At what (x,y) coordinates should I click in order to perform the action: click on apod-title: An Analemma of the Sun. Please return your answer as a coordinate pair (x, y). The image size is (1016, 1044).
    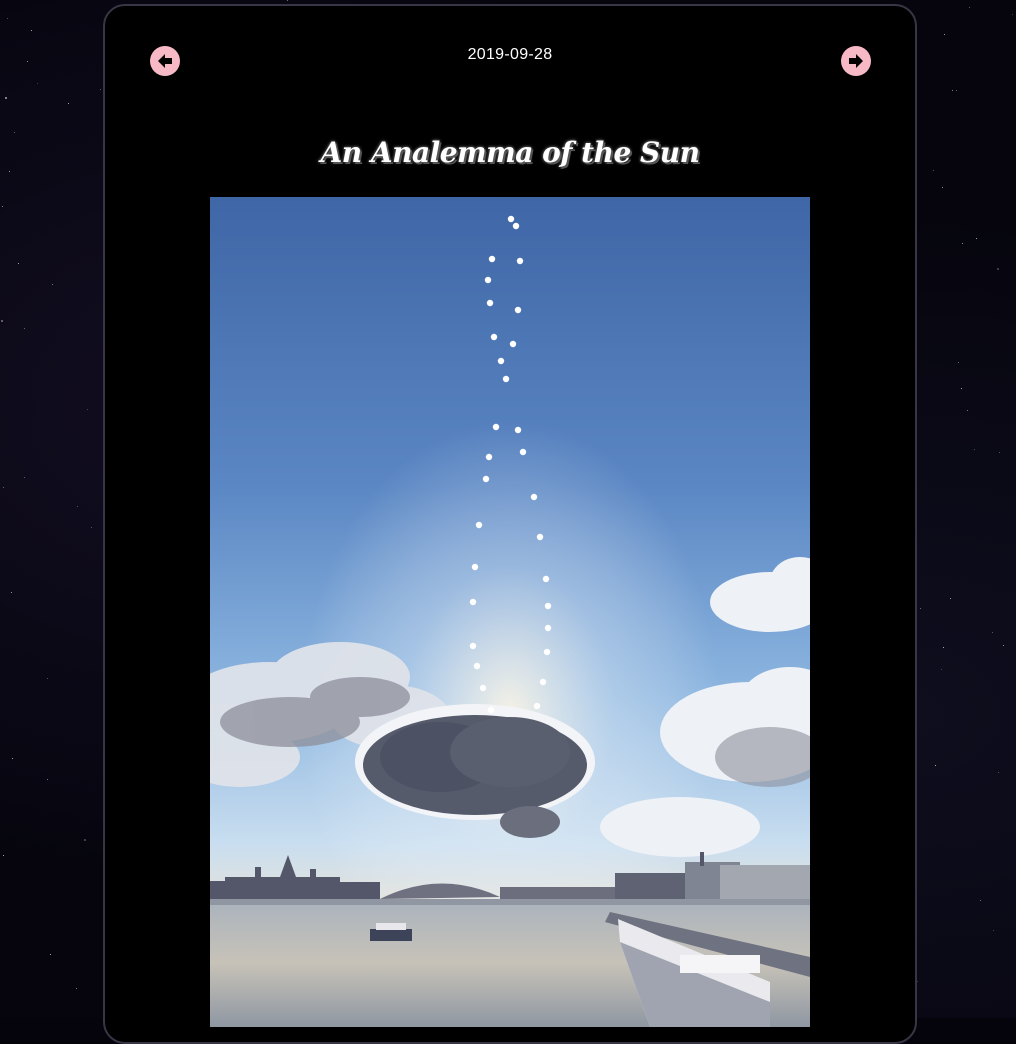
    Looking at the image, I should click on (510, 152).